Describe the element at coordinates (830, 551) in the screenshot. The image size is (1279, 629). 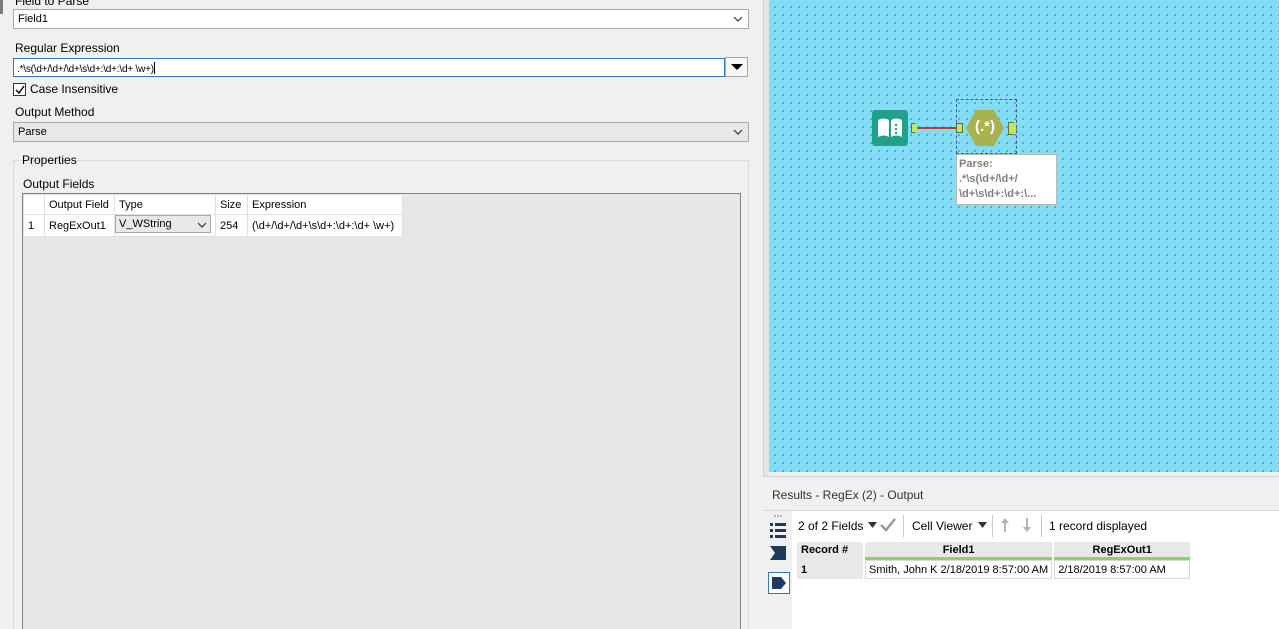
I see `results-header-record: Record #` at that location.